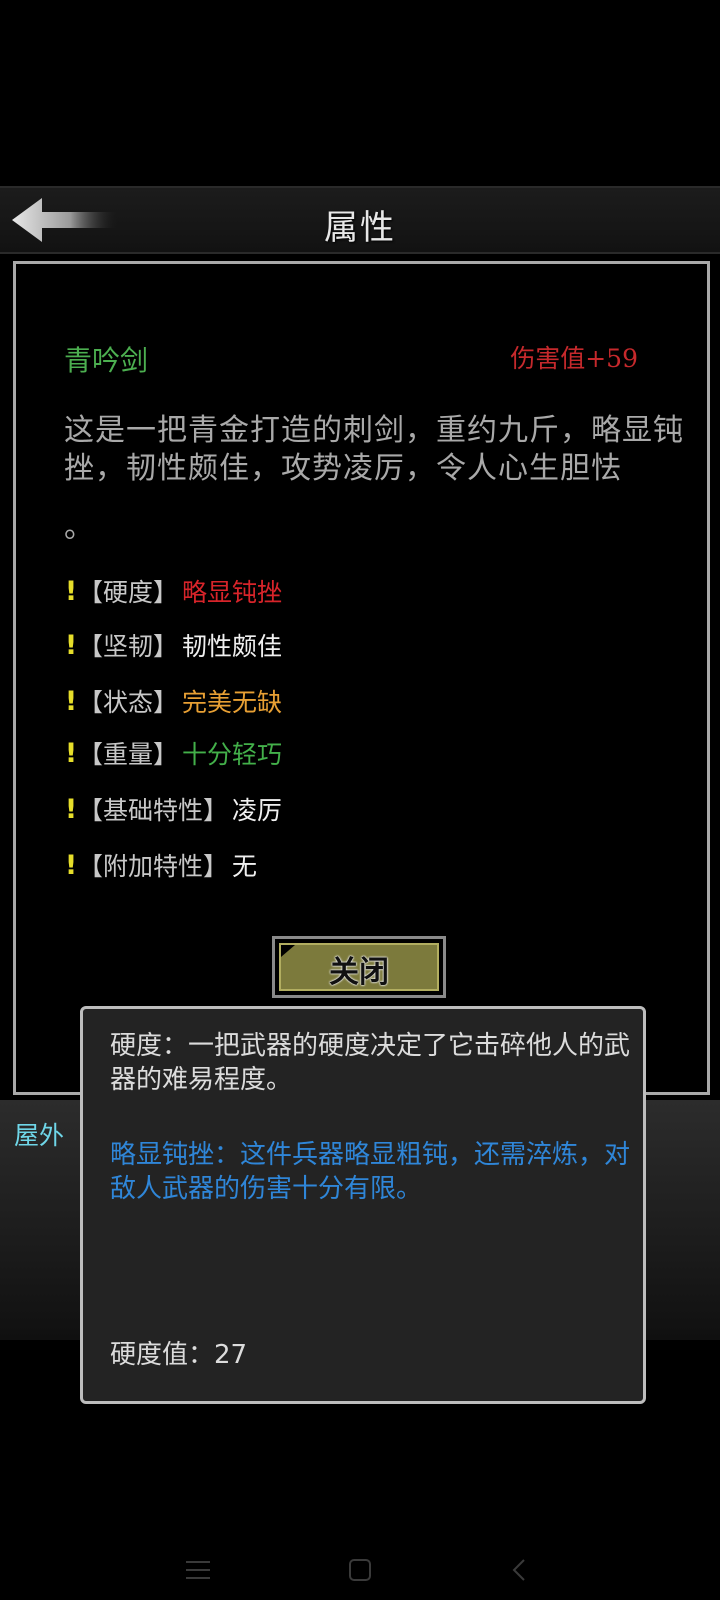 The image size is (720, 1600). I want to click on attribute-row-base-trait: ! 【基础特性】 凌厉, so click(173, 809).